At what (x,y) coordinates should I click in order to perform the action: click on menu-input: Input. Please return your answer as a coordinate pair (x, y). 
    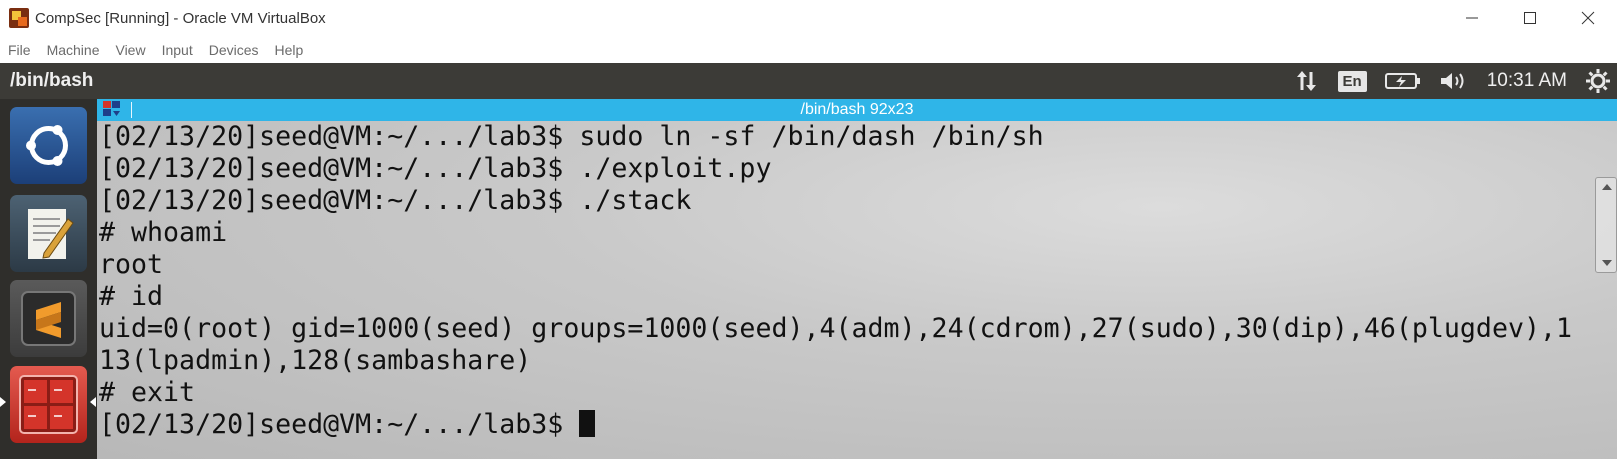
    Looking at the image, I should click on (177, 50).